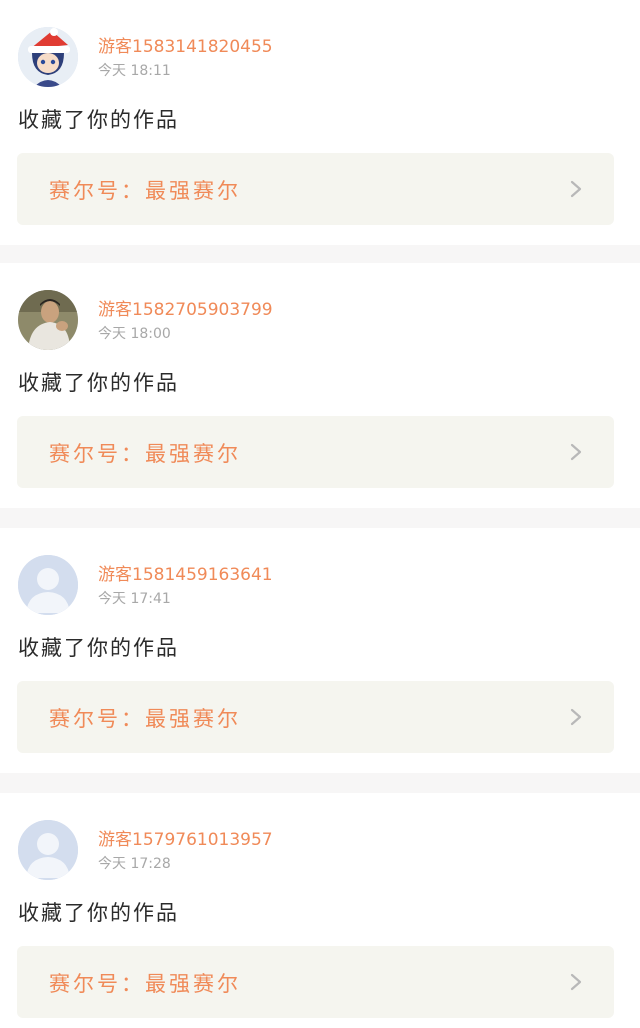  I want to click on anime-avatar-icon, so click(48, 57).